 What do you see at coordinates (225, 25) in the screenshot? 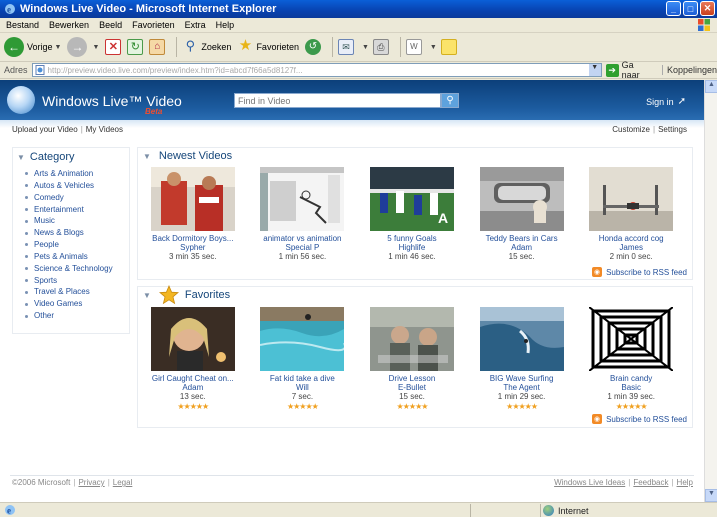
I see `menu-help: Help` at bounding box center [225, 25].